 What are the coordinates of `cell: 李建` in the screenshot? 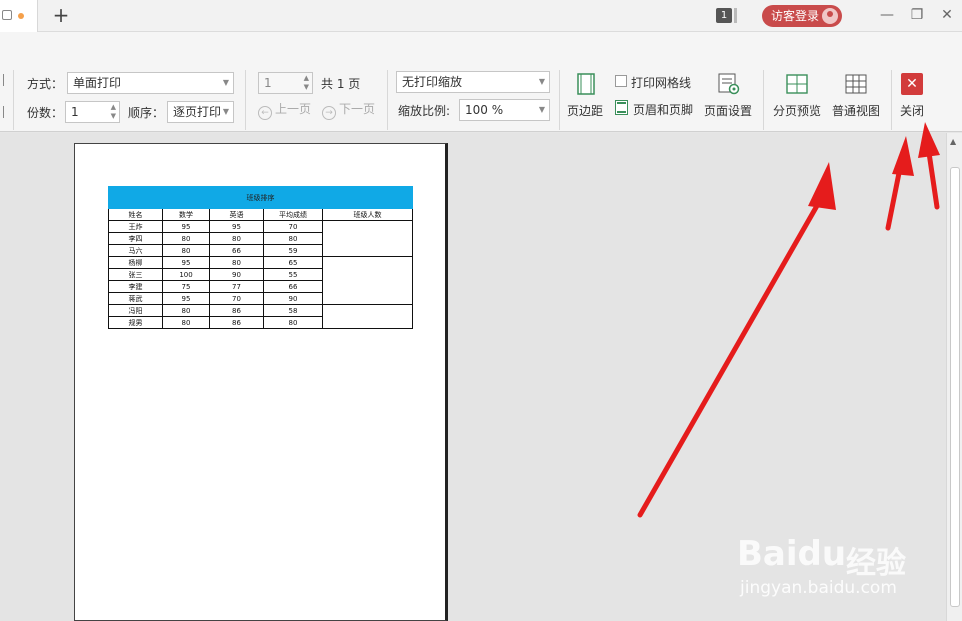 It's located at (135, 286).